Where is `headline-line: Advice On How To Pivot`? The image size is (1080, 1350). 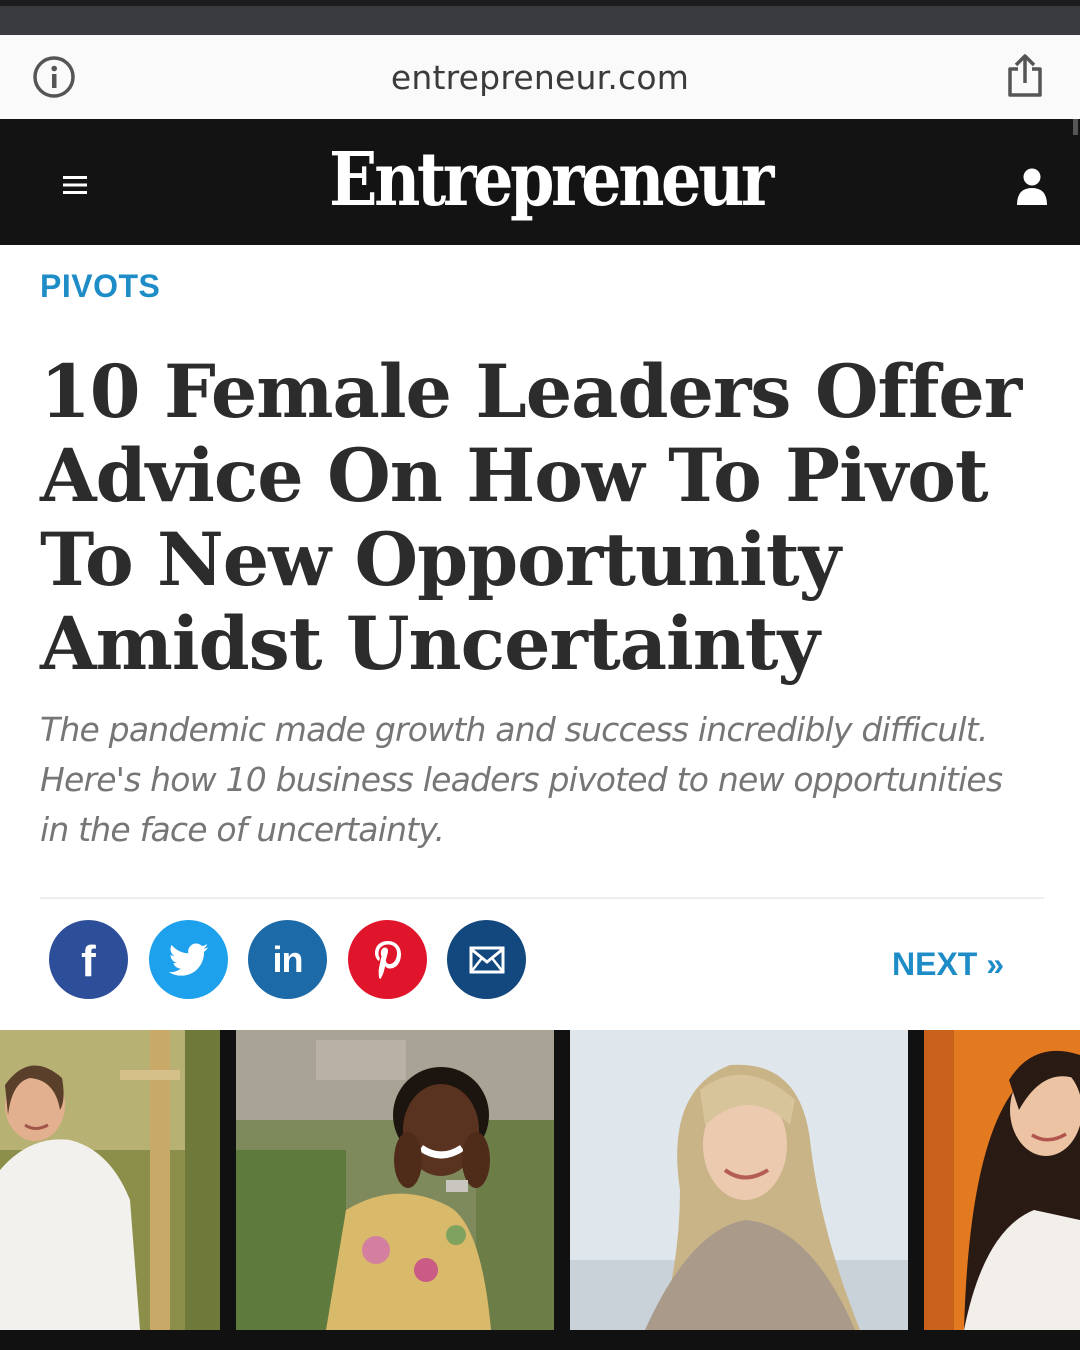 headline-line: Advice On How To Pivot is located at coordinates (514, 476).